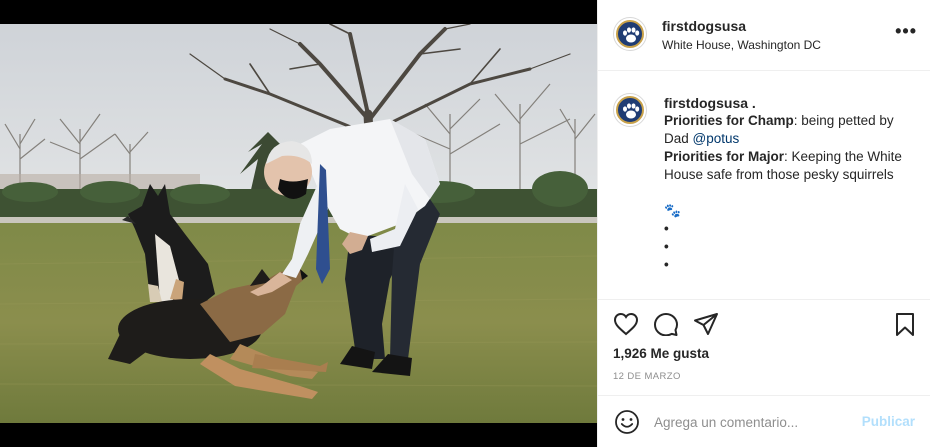 This screenshot has width=930, height=447. I want to click on caption-avatar, so click(630, 110).